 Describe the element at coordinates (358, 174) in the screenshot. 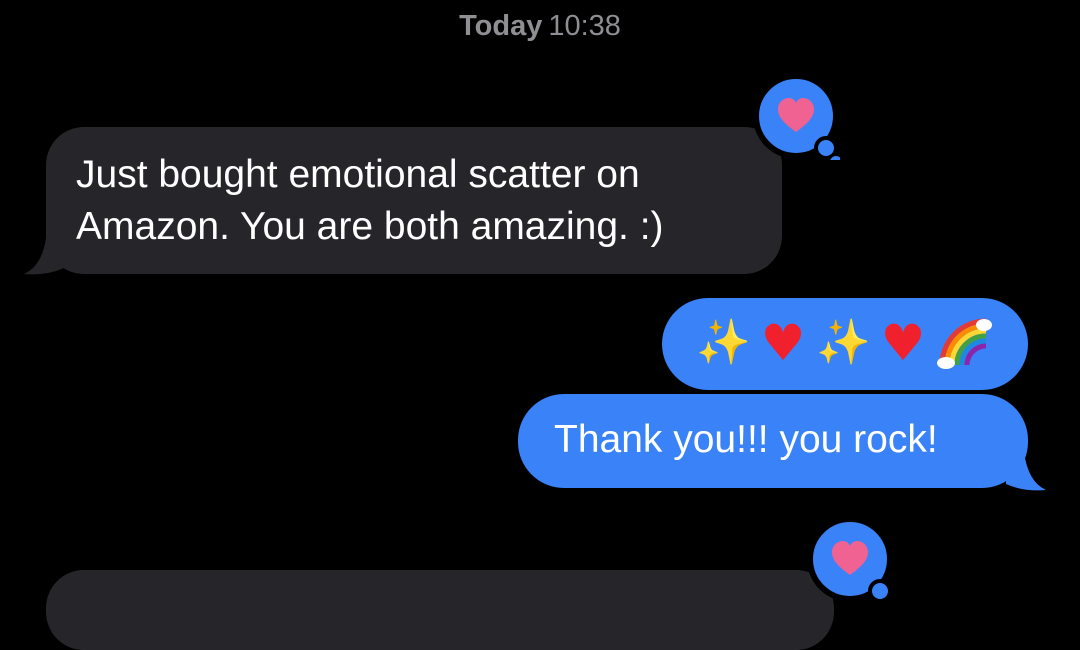

I see `message-line: Just bought emotional scatter on` at that location.